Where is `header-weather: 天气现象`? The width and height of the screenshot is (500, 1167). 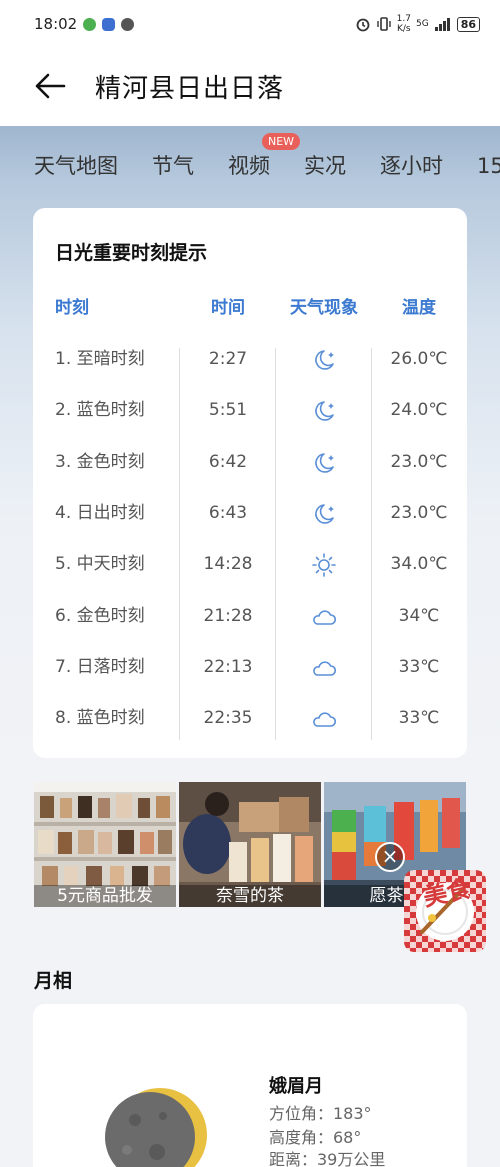
header-weather: 天气现象 is located at coordinates (324, 308).